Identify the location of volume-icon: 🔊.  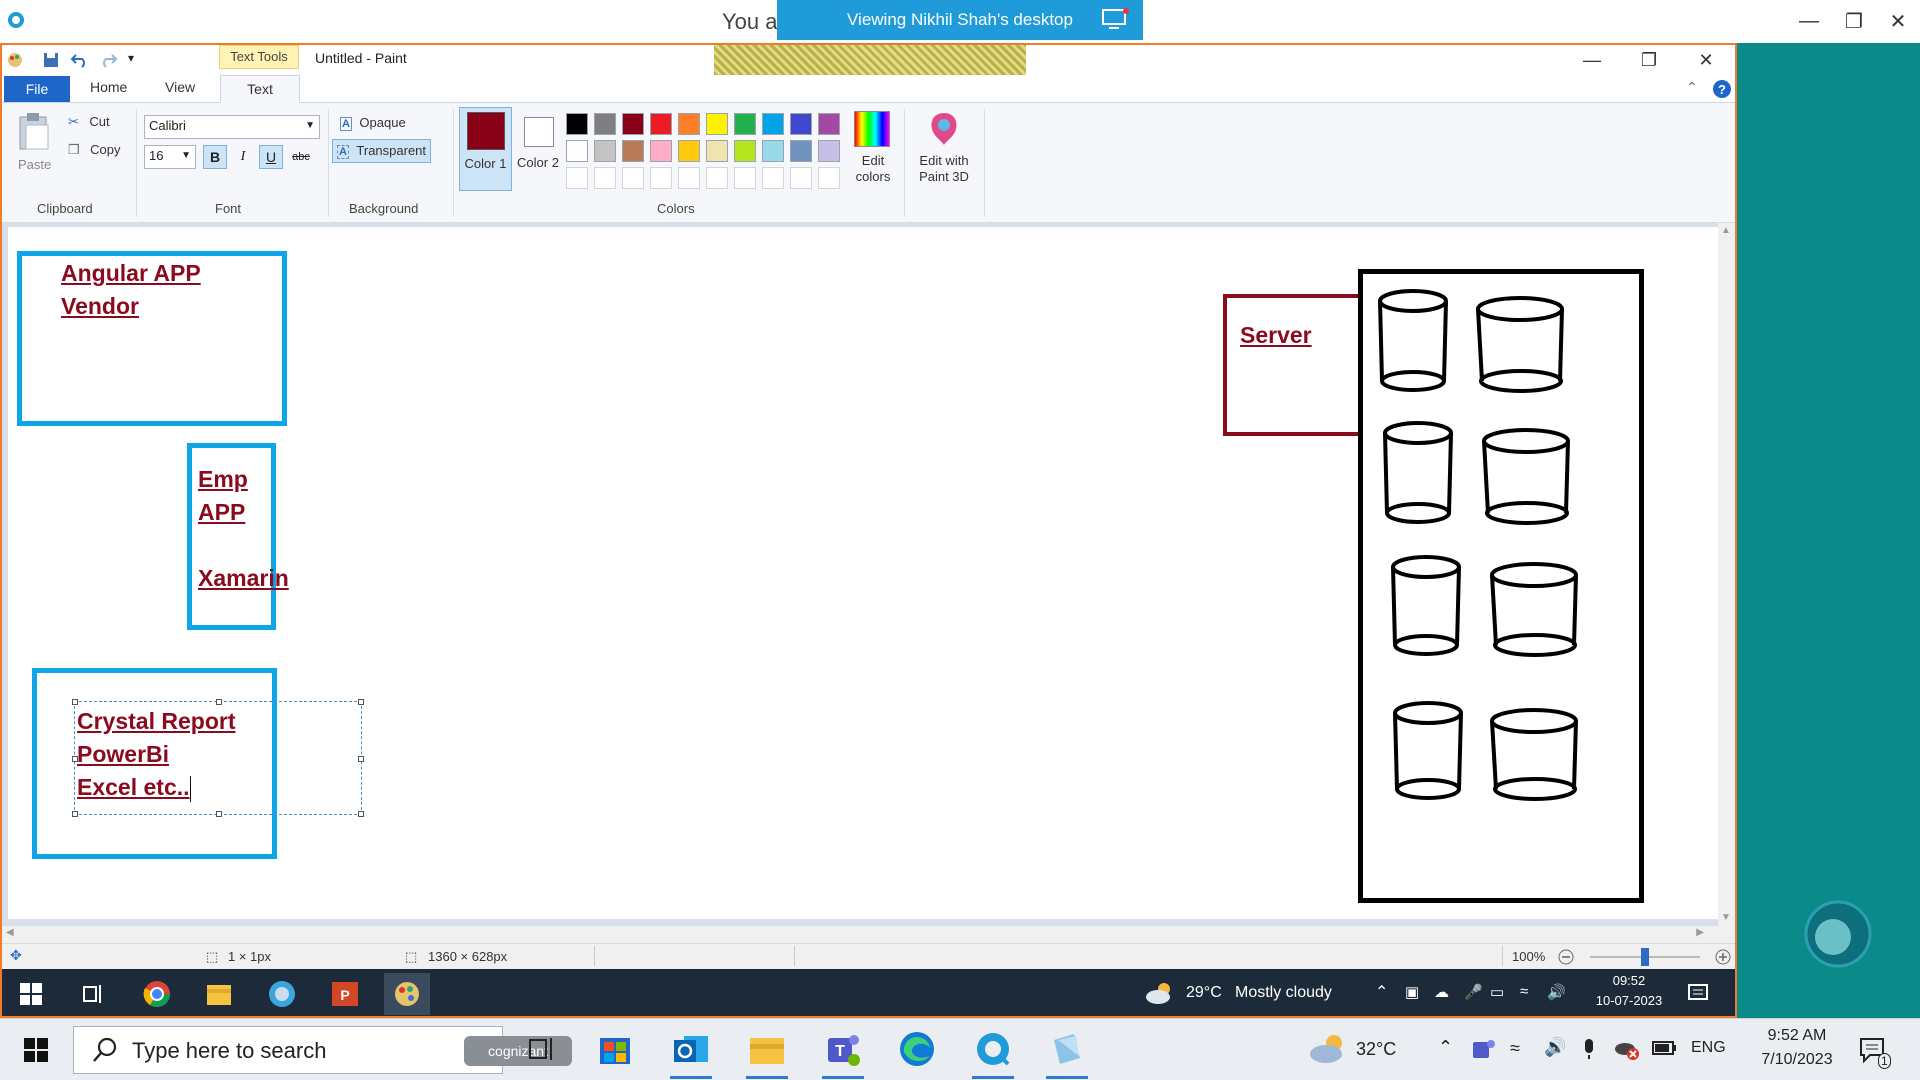
(1555, 1047).